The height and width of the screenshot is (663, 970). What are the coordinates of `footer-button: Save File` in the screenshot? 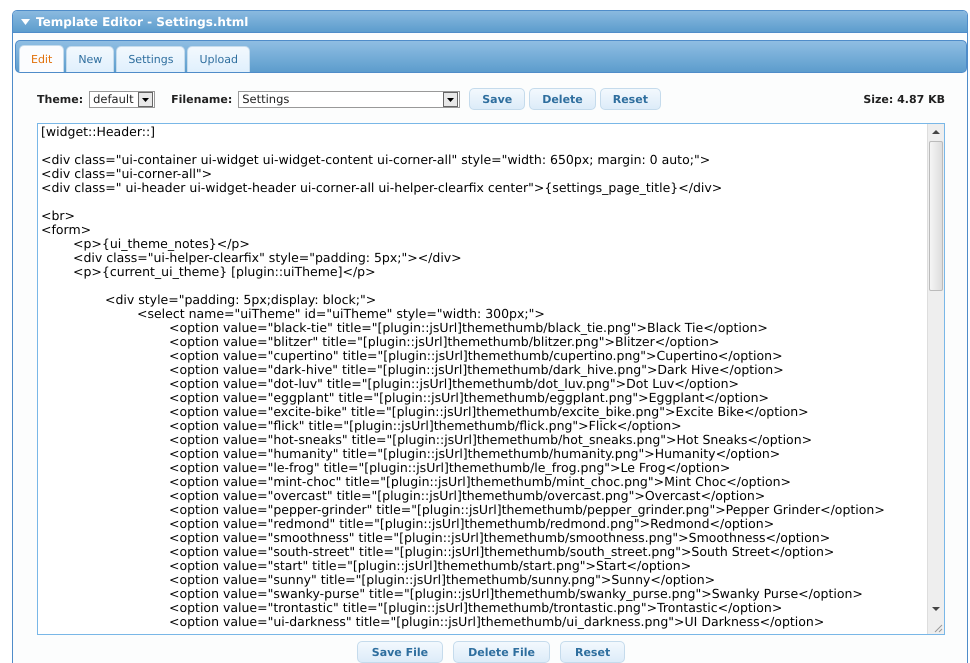 It's located at (400, 652).